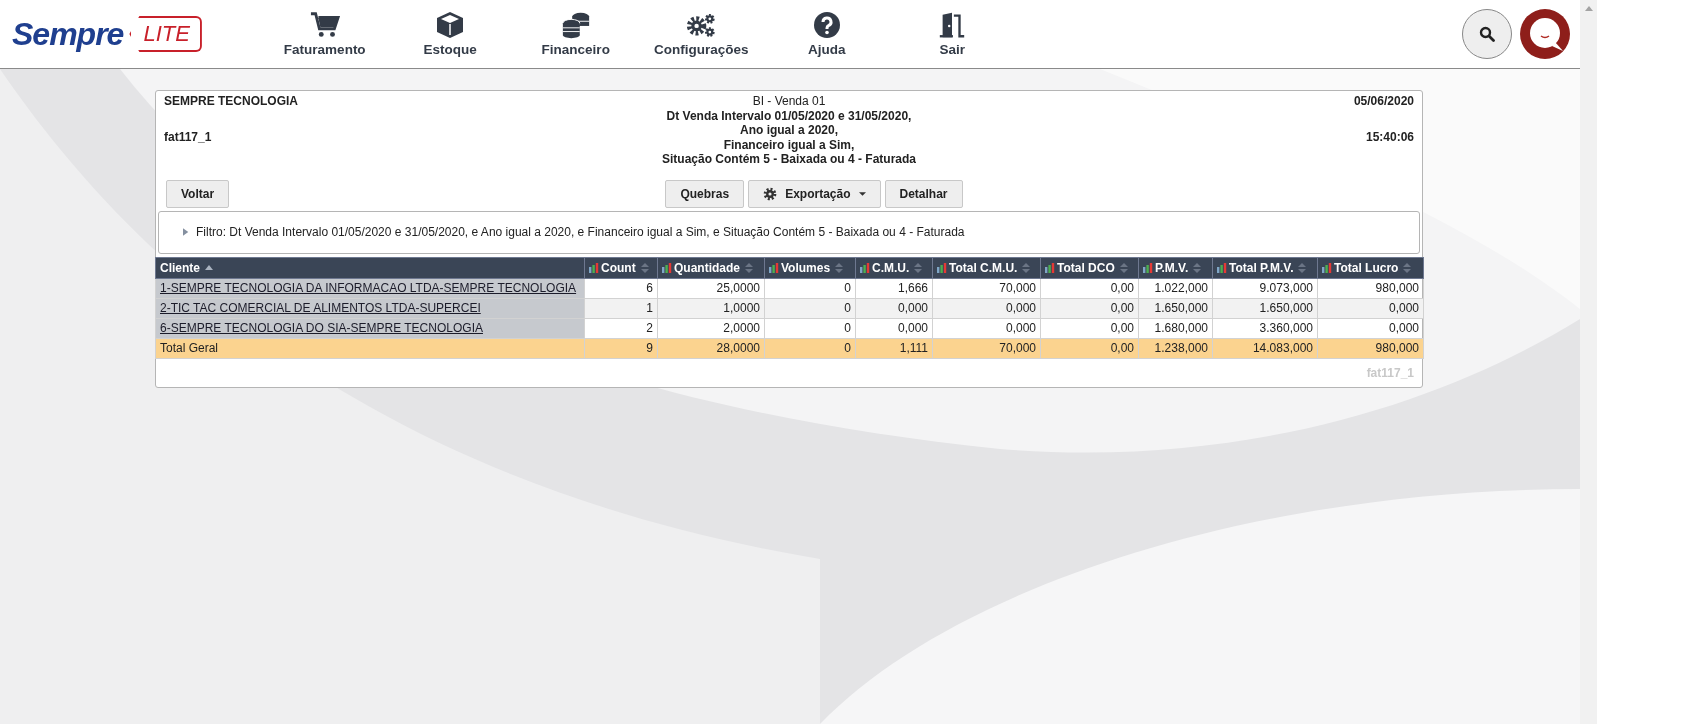 Image resolution: width=1703 pixels, height=724 pixels. I want to click on table-cell: 1,666, so click(894, 288).